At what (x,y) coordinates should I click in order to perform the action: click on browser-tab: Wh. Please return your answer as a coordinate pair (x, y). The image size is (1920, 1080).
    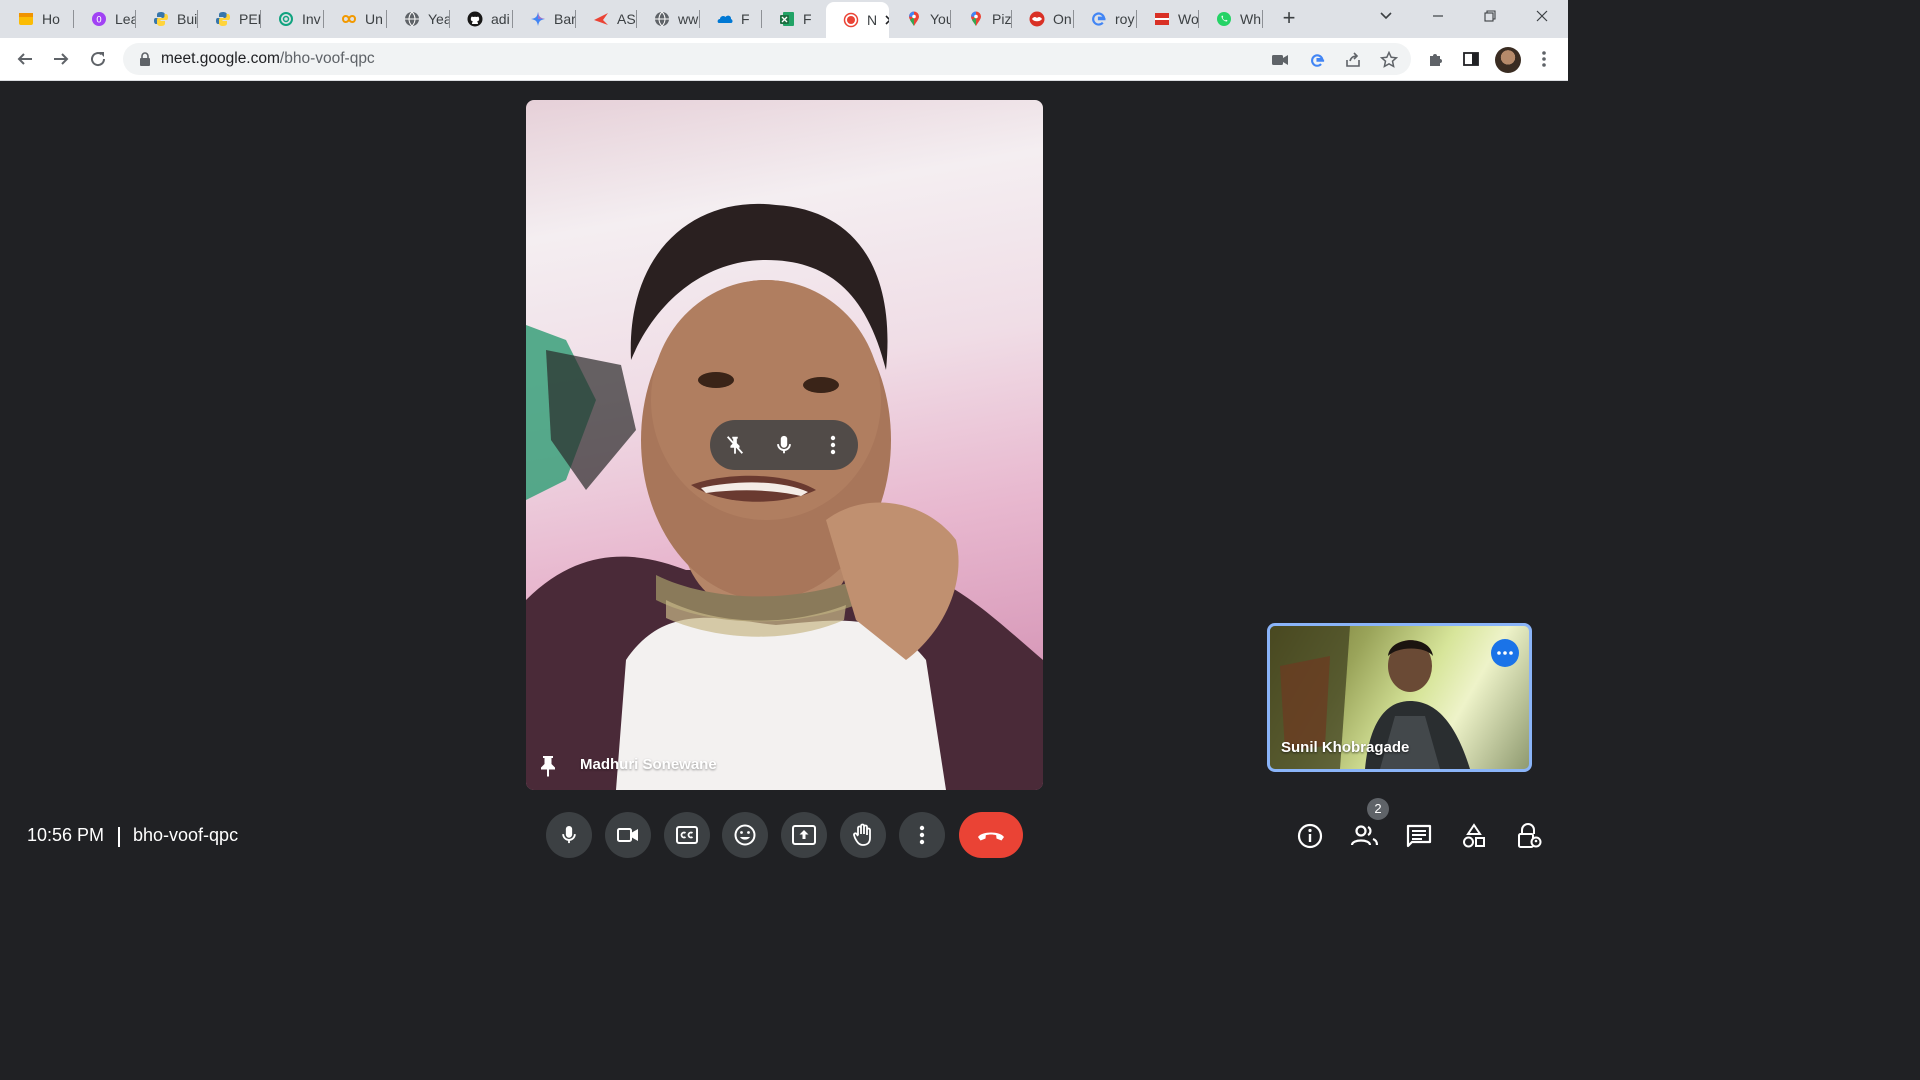
    Looking at the image, I should click on (1231, 19).